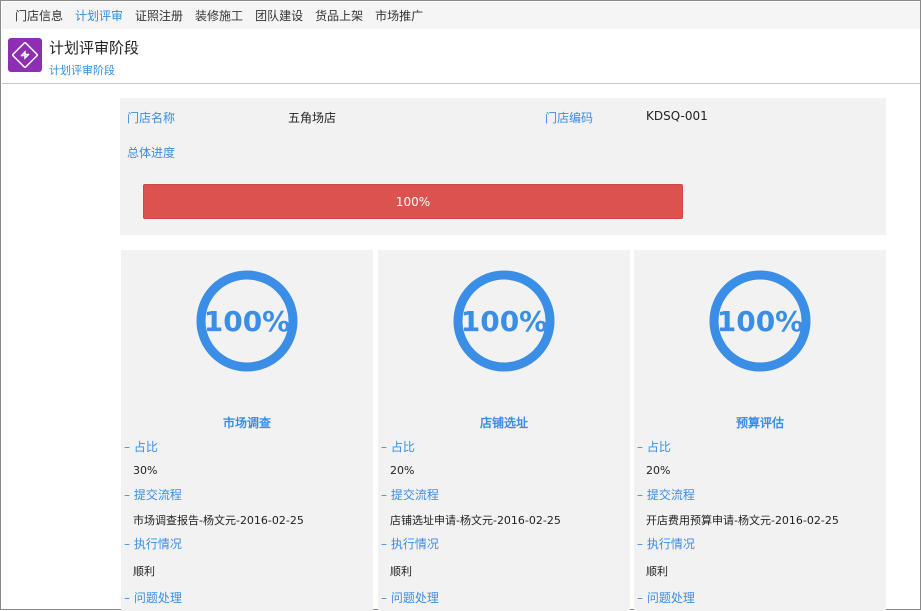 The image size is (921, 611). What do you see at coordinates (461, 56) in the screenshot?
I see `page-header: 计划评审阶段 计划评审阶段` at bounding box center [461, 56].